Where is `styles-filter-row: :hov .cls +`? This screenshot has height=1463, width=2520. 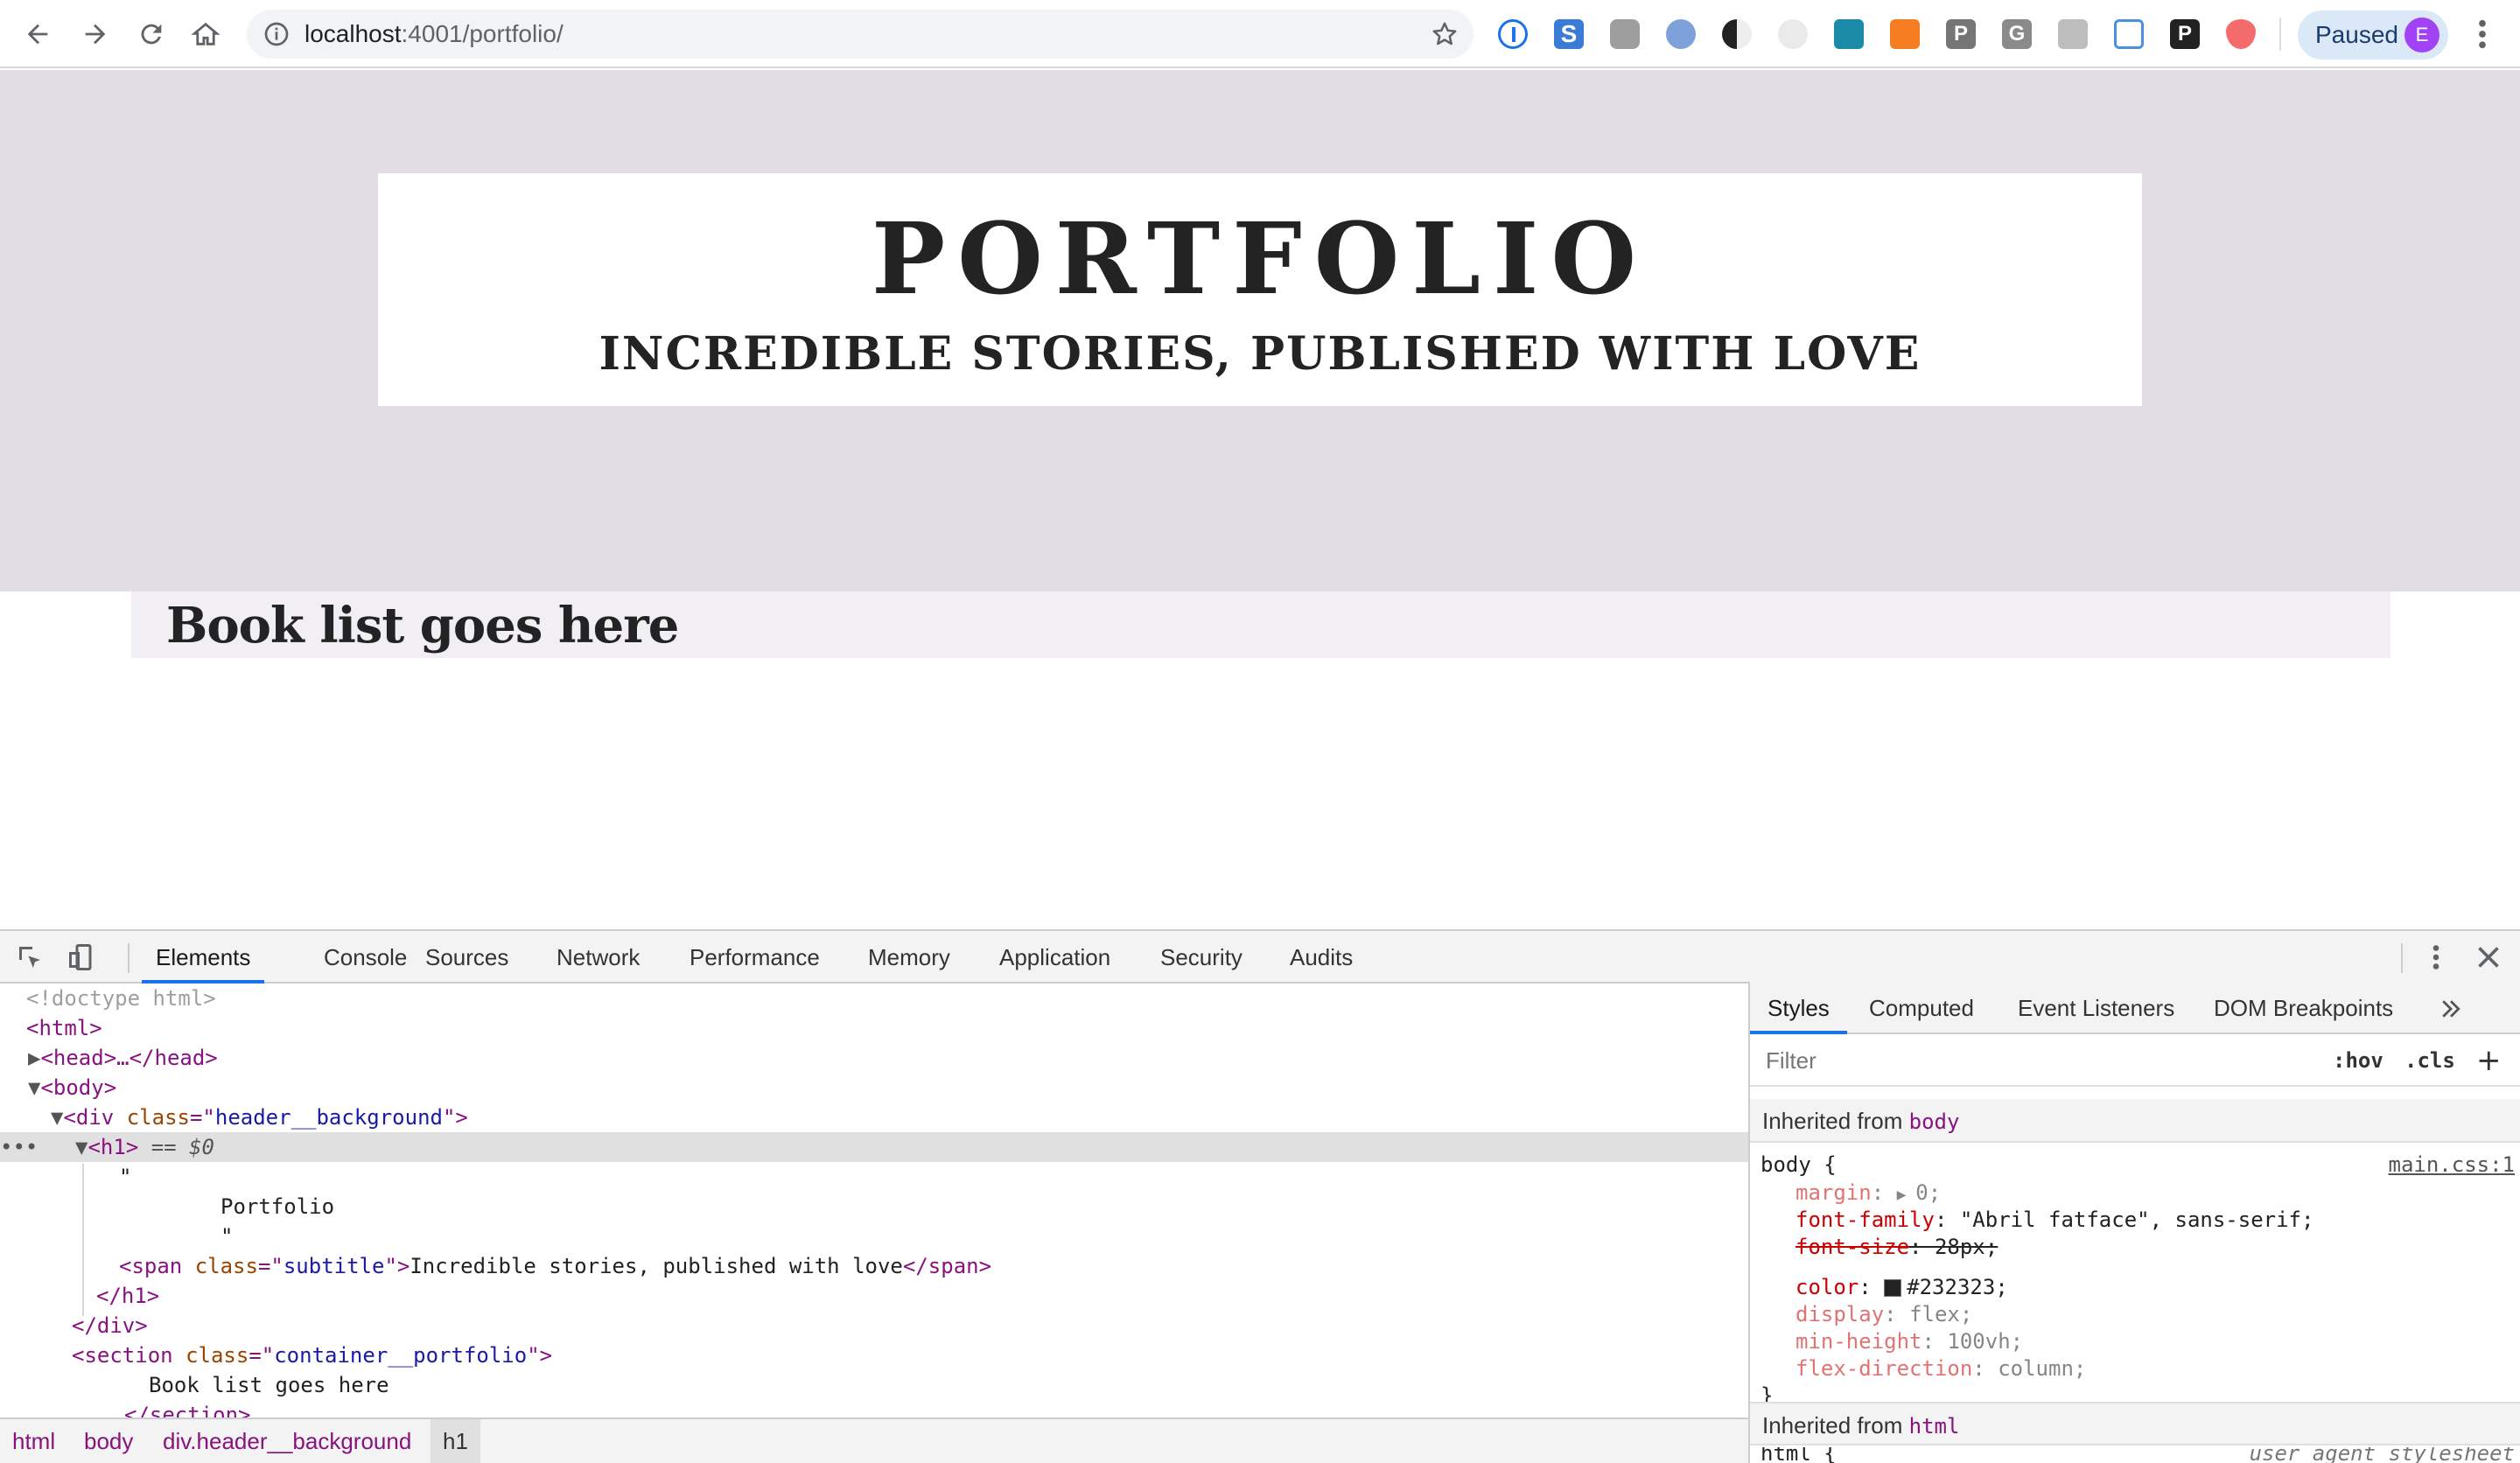 styles-filter-row: :hov .cls + is located at coordinates (2135, 1060).